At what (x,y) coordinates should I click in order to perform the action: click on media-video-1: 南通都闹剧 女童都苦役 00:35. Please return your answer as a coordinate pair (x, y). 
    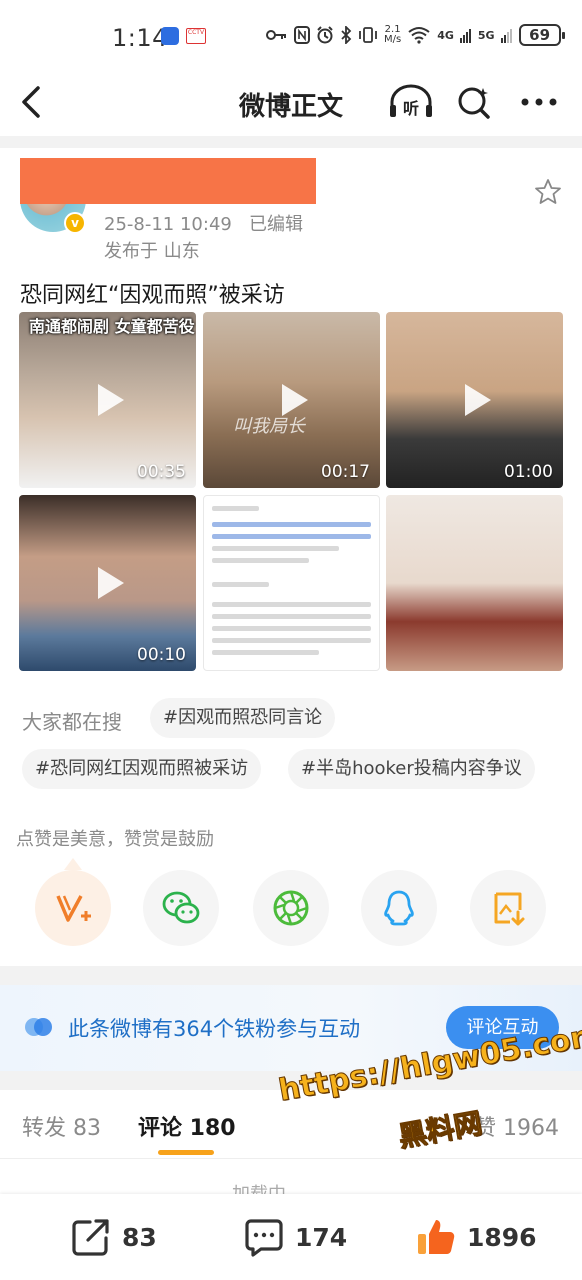
    Looking at the image, I should click on (107, 400).